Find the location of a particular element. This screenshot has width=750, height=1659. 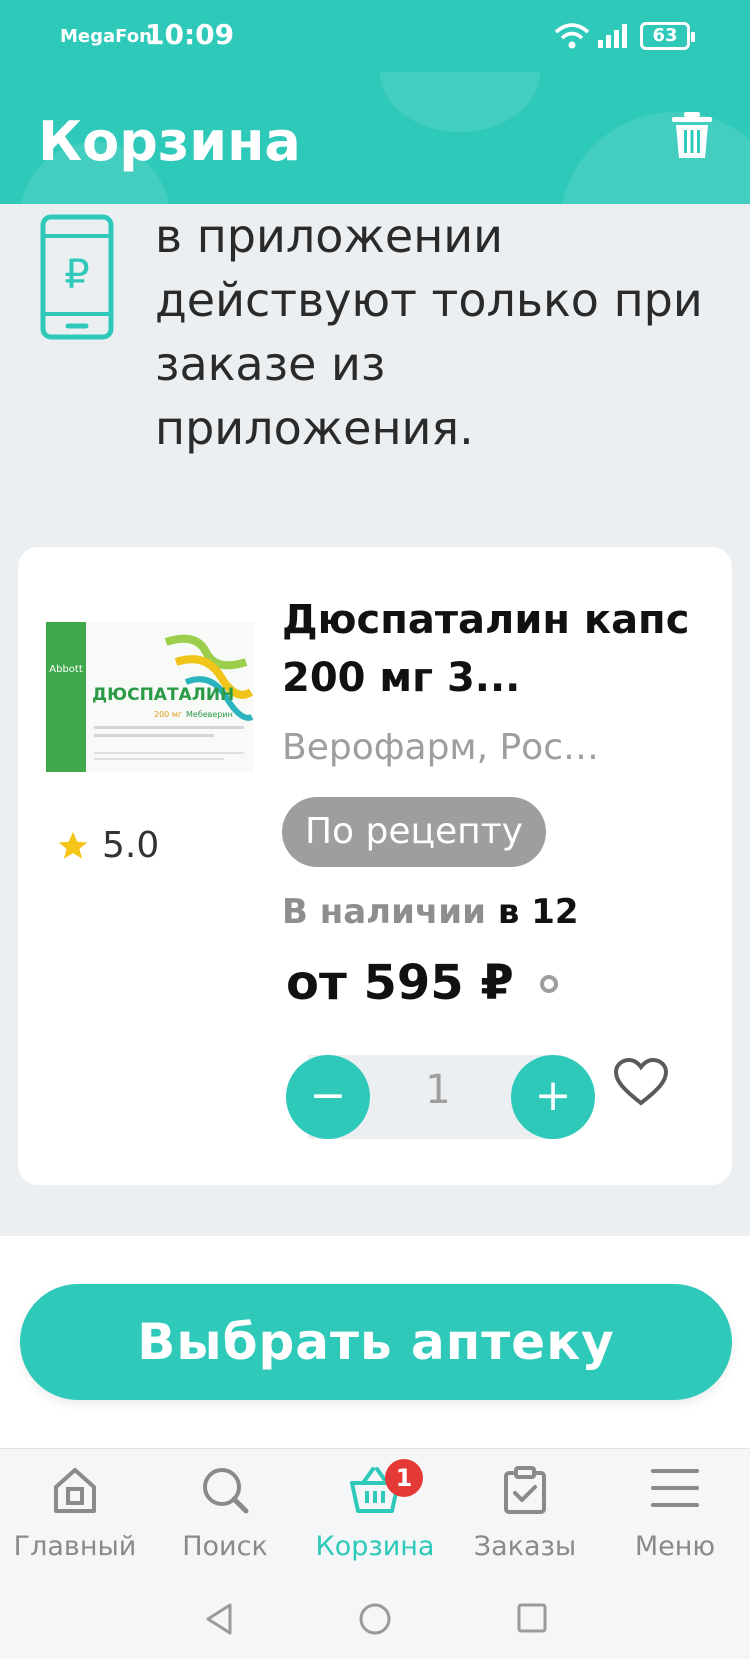

menu-icon is located at coordinates (675, 1488).